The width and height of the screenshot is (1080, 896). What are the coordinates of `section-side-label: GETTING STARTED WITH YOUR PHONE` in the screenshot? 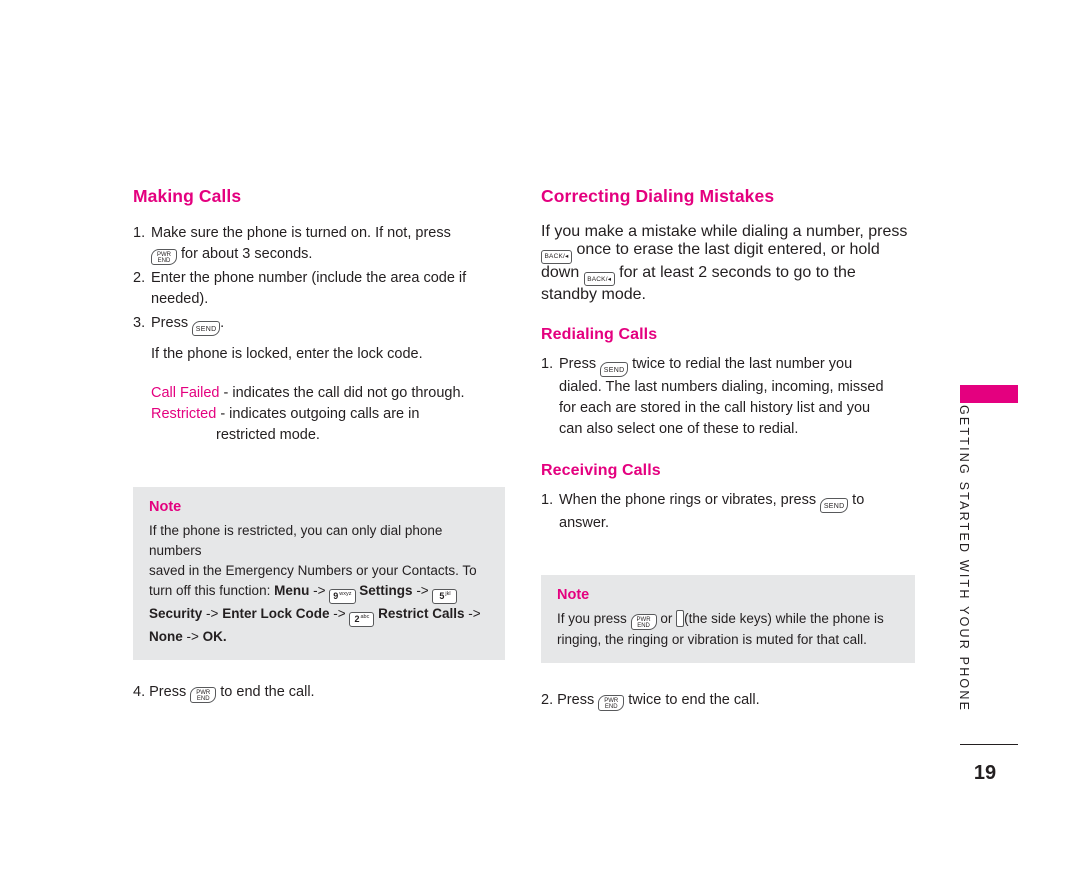 It's located at (964, 559).